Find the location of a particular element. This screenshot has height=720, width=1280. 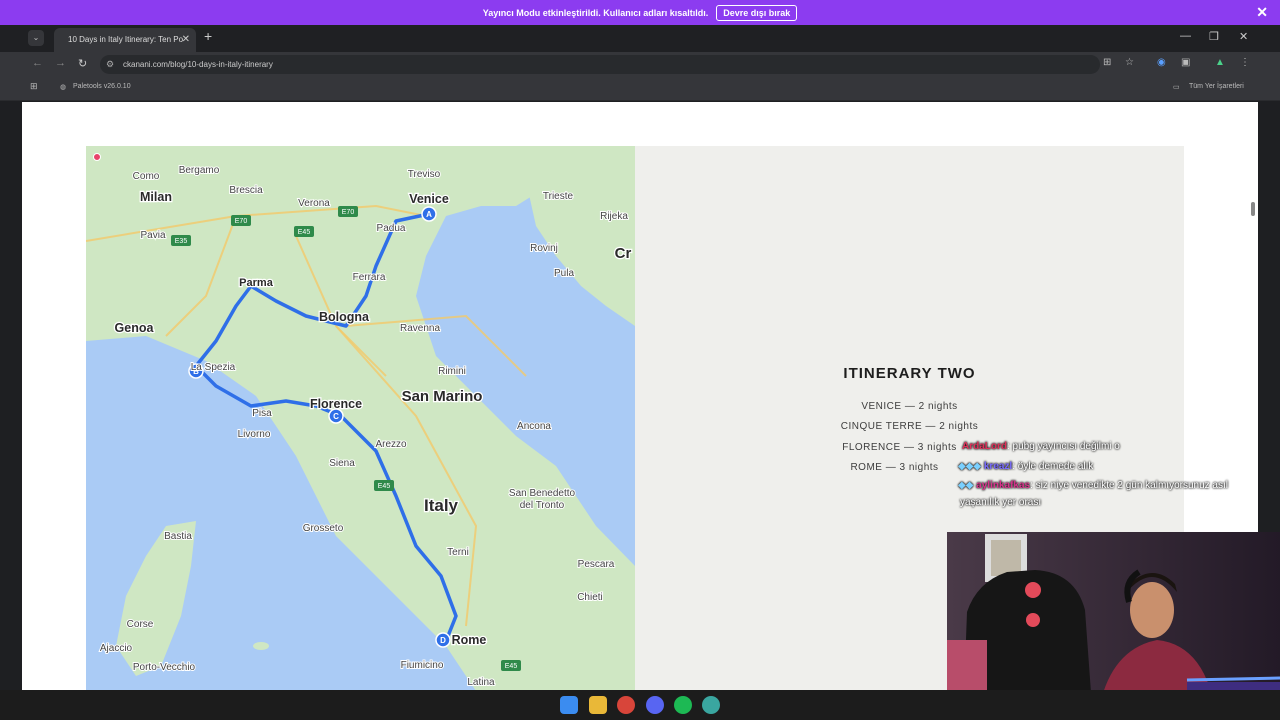

itinerary-title: ITINERARY TWO is located at coordinates (909, 373).